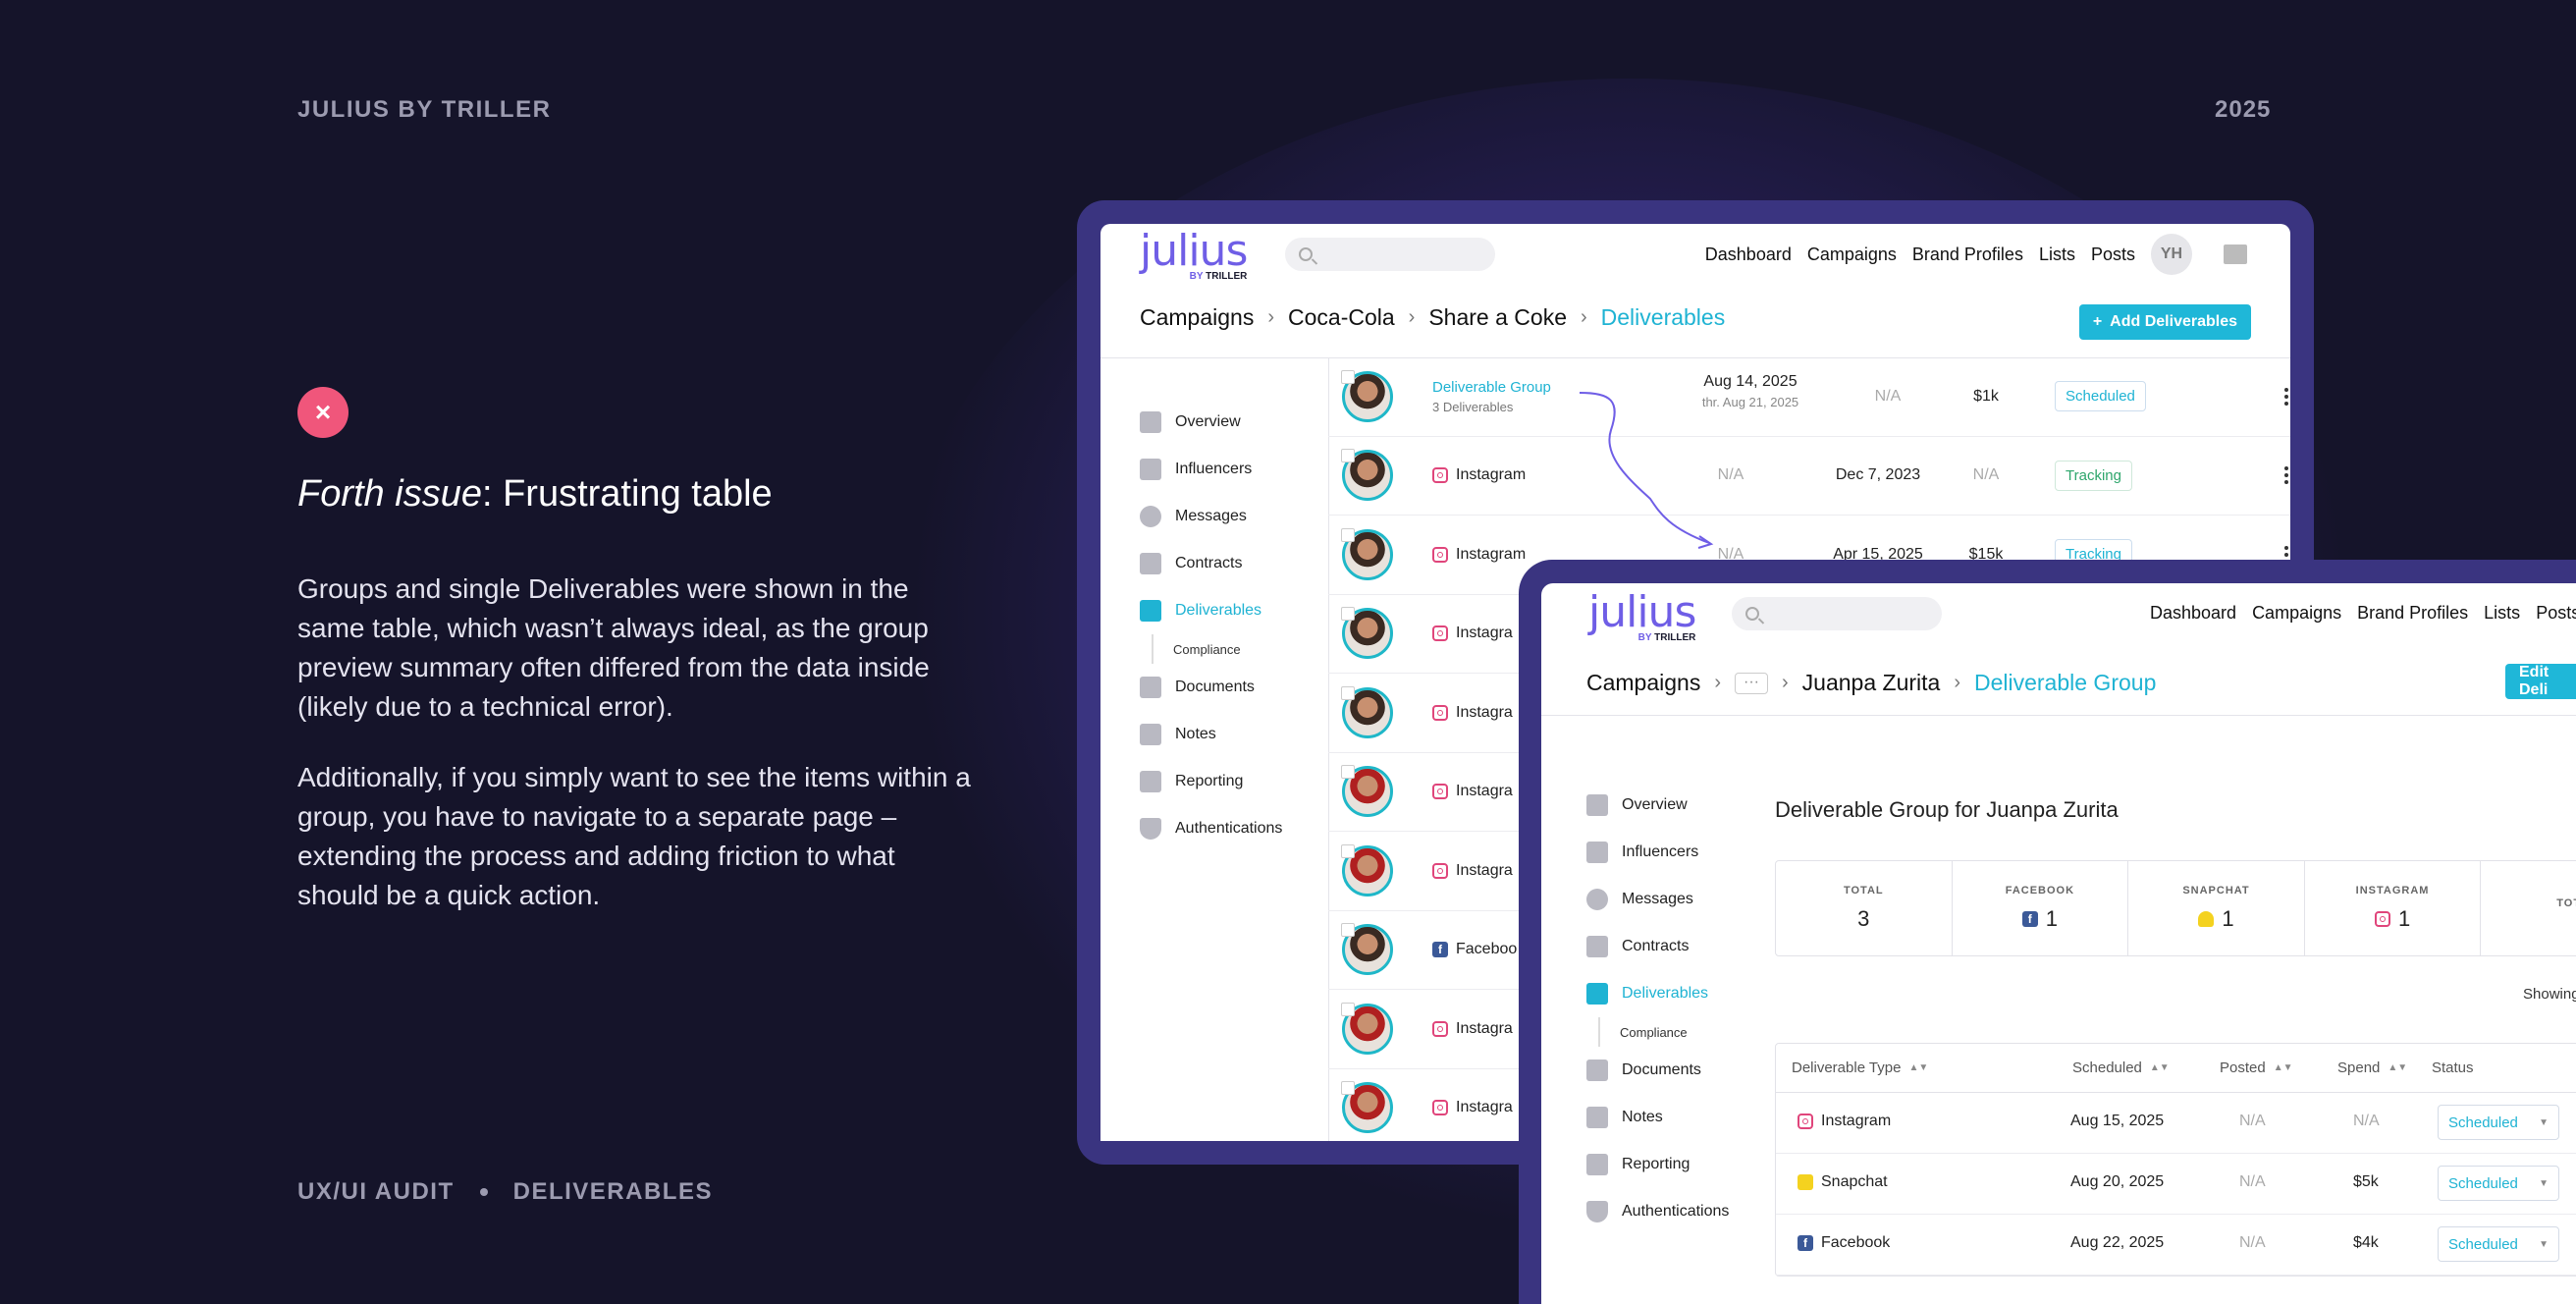  I want to click on page-title: Deliverable Group for Juanpa Zurita, so click(1947, 809).